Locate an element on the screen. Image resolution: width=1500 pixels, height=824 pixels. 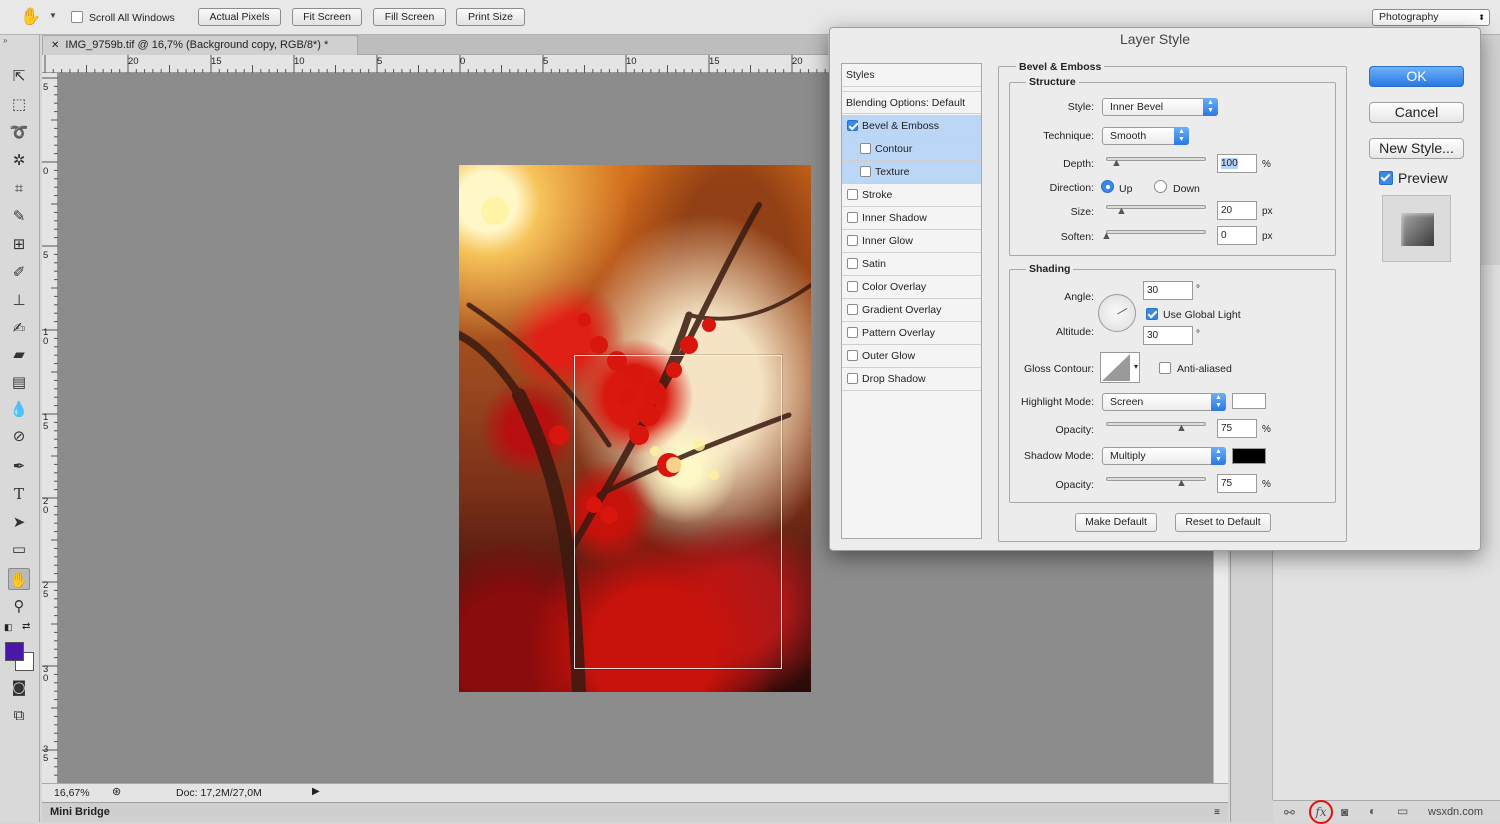
direction-up-radio is located at coordinates (1107, 186).